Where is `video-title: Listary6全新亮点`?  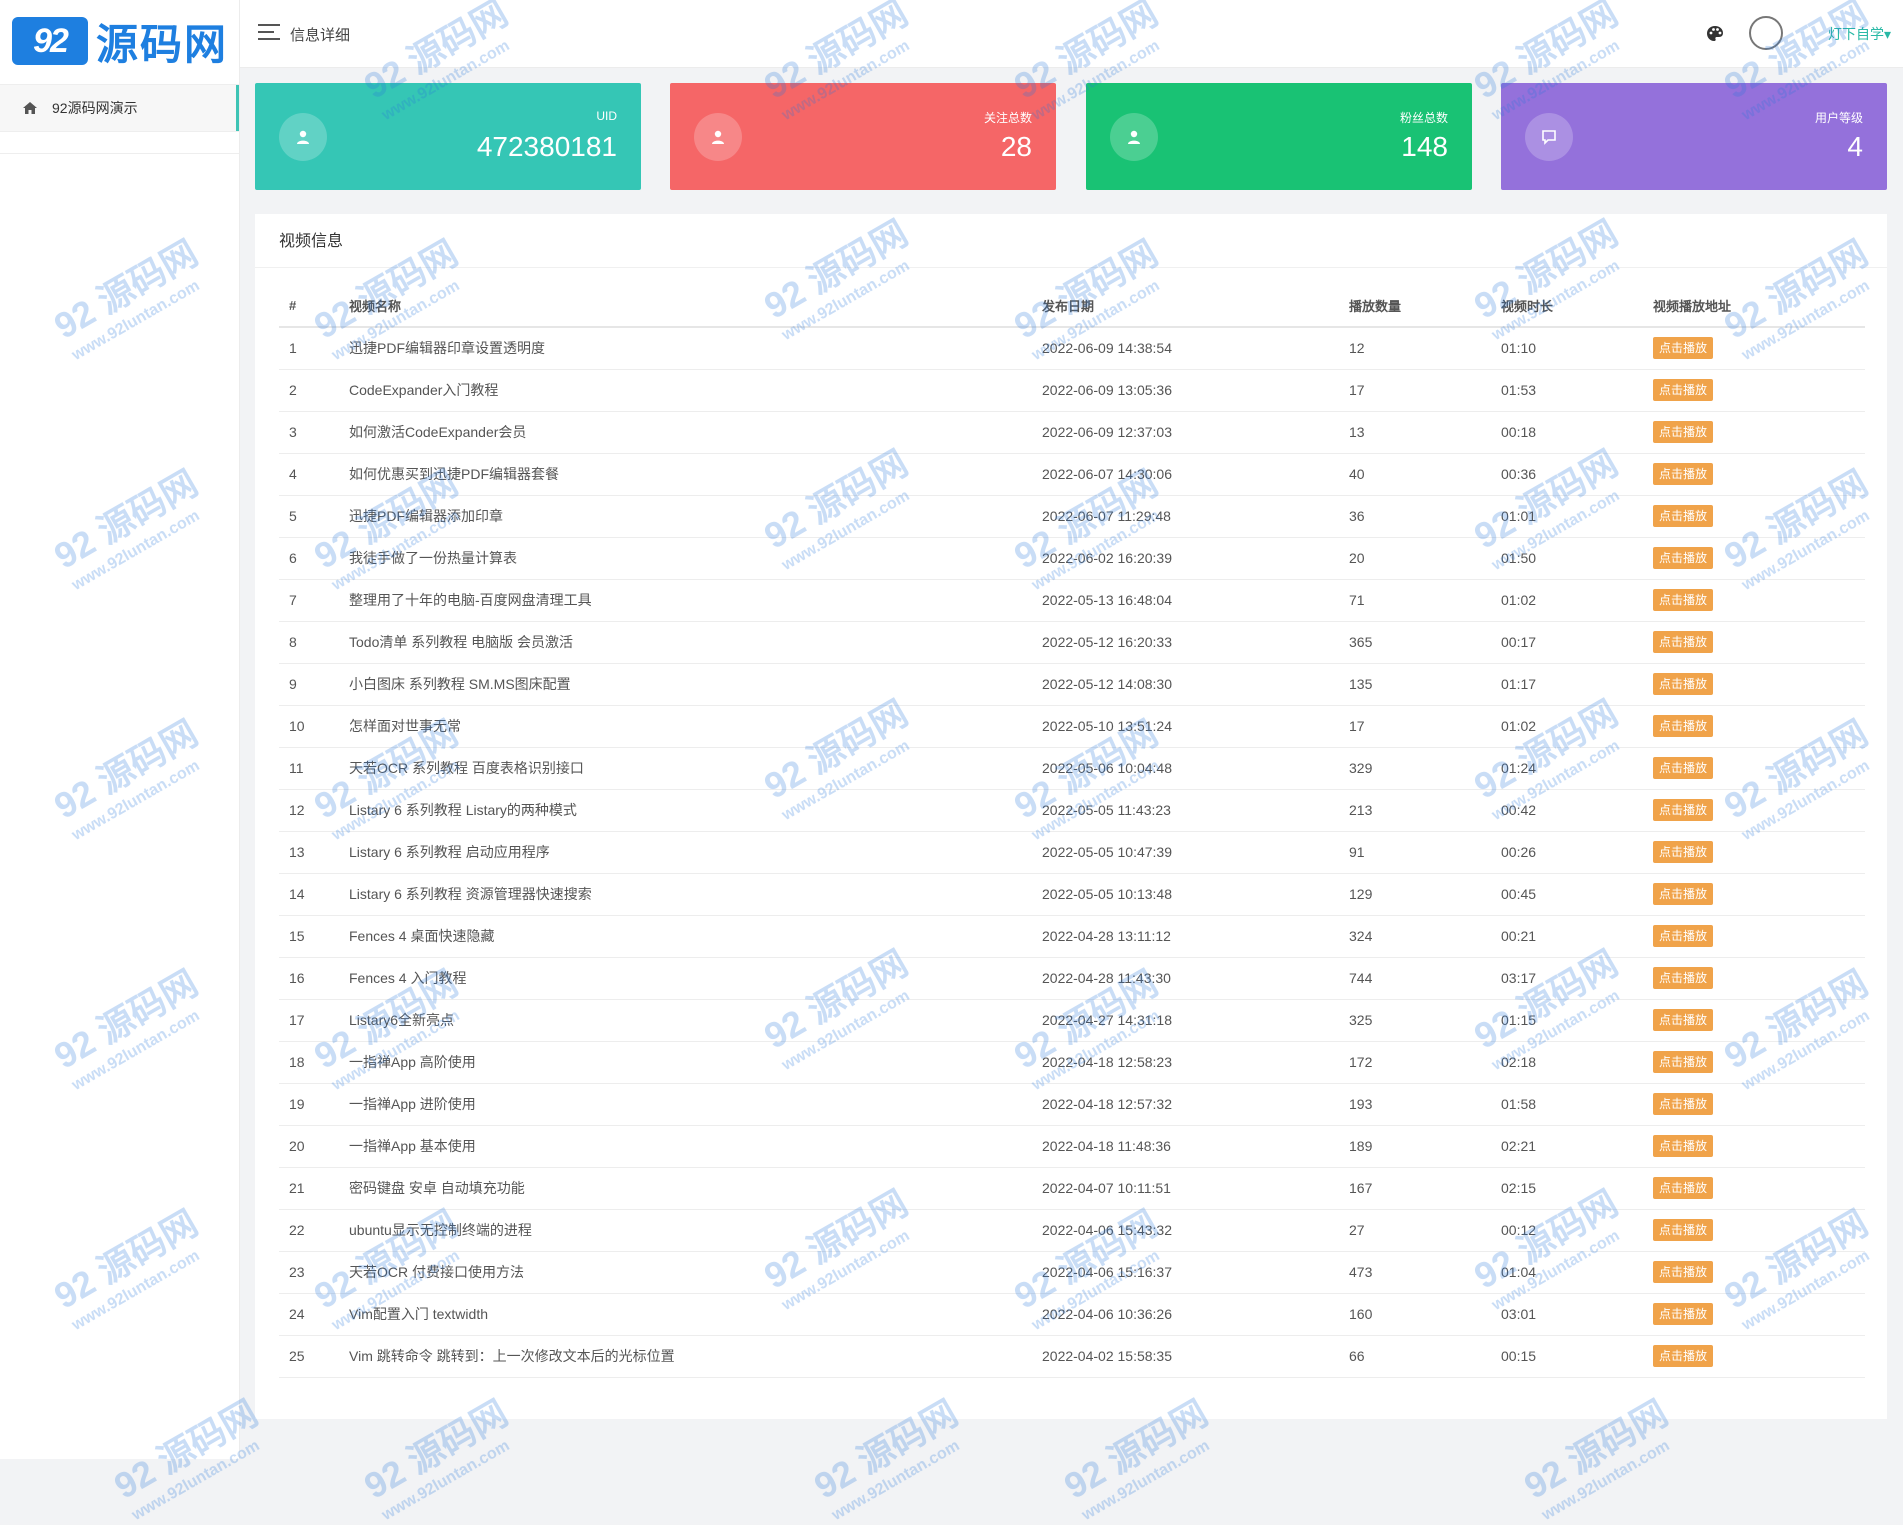
video-title: Listary6全新亮点 is located at coordinates (695, 1020).